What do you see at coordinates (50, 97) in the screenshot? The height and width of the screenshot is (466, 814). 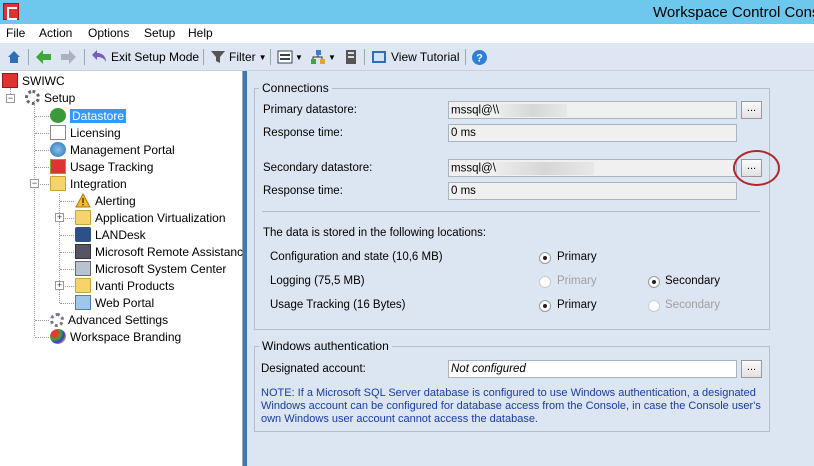 I see `tree-node-setup: Setup` at bounding box center [50, 97].